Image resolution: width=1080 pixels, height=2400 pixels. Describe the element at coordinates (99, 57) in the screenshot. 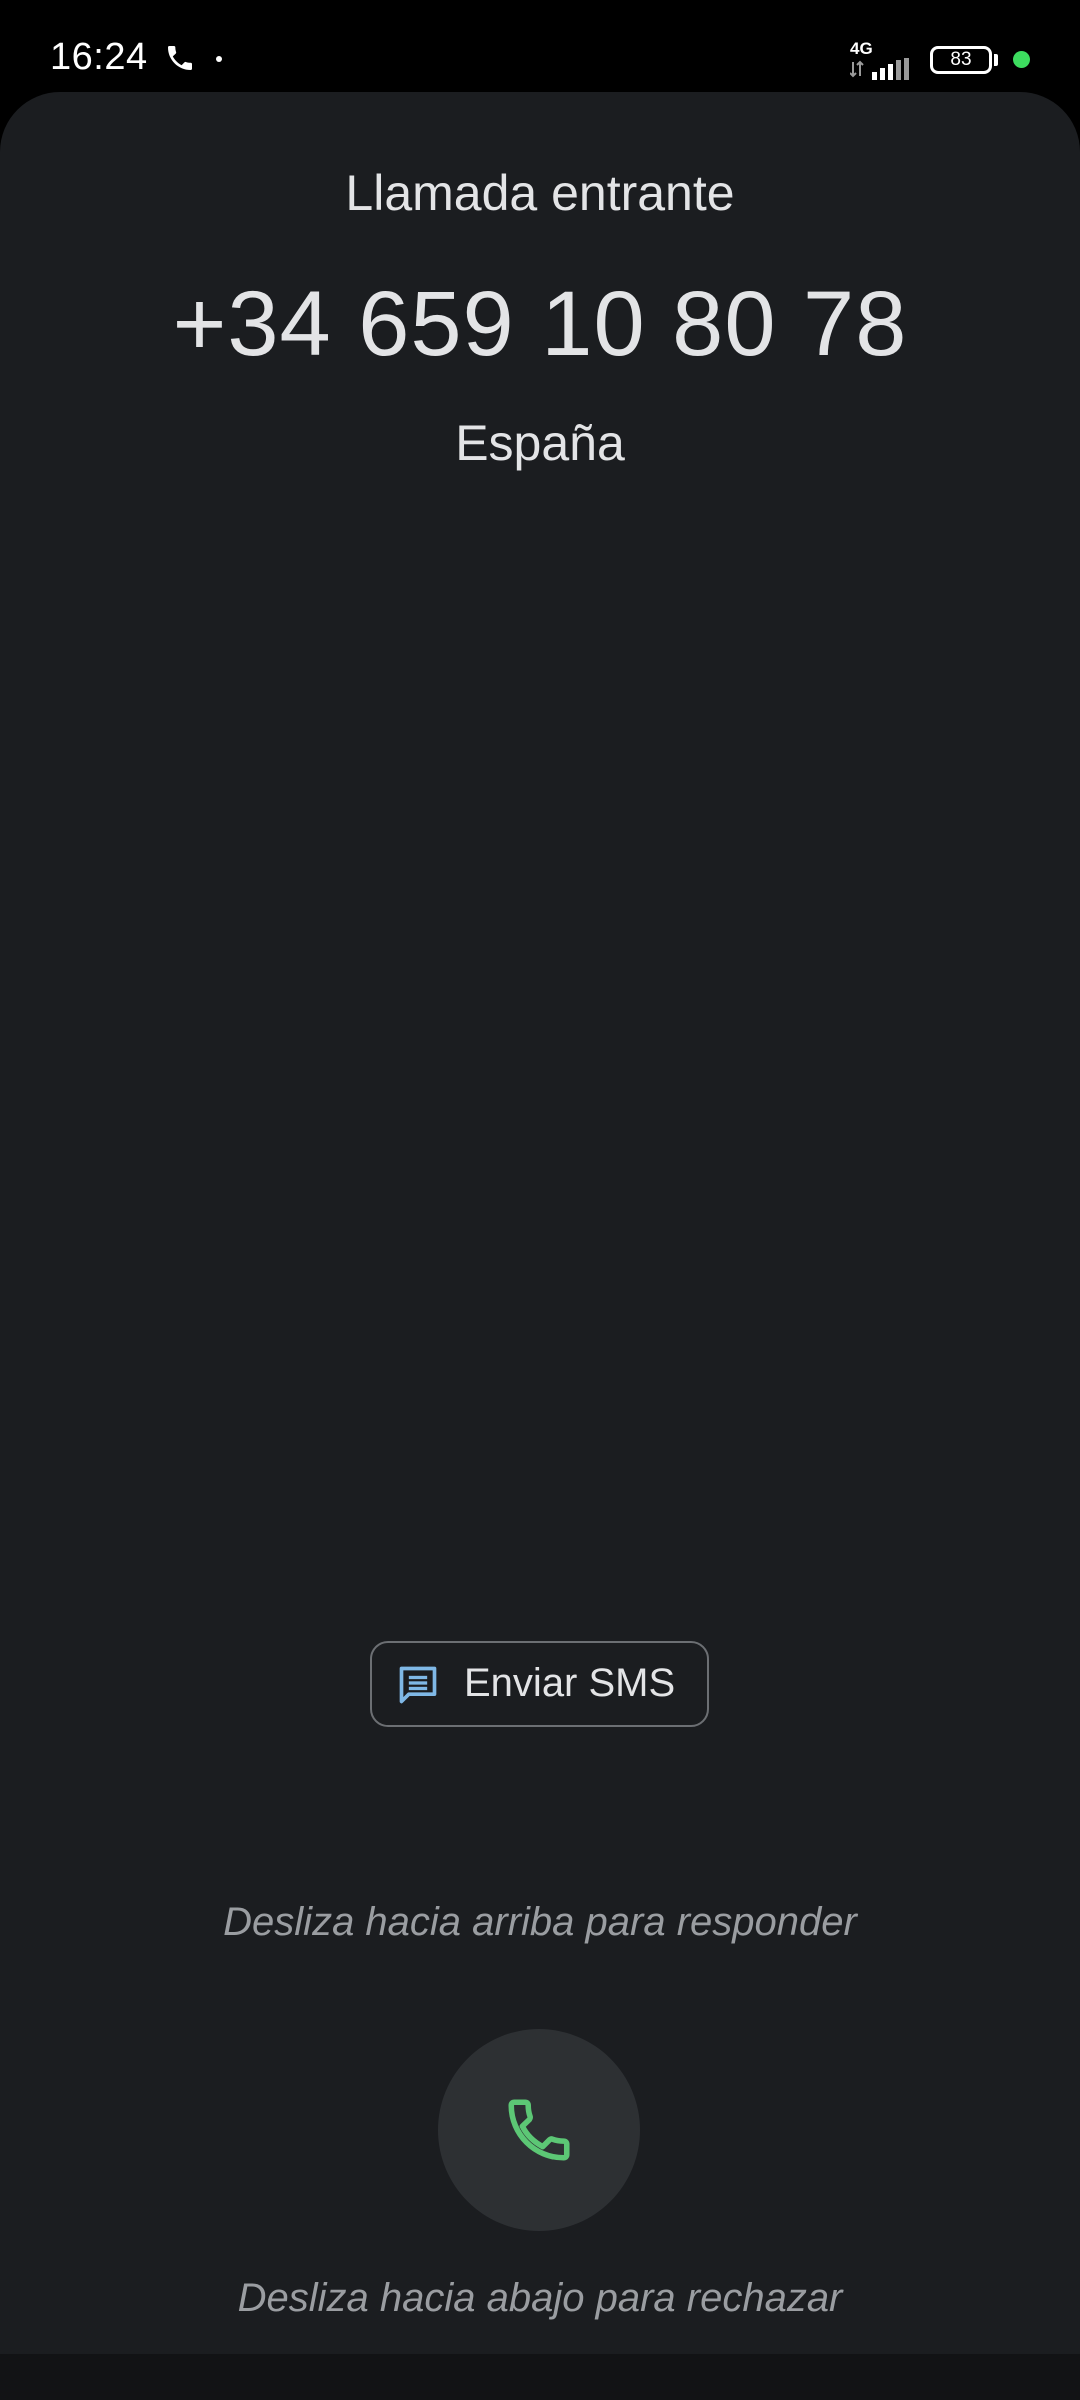

I see `status-time: 16:24` at that location.